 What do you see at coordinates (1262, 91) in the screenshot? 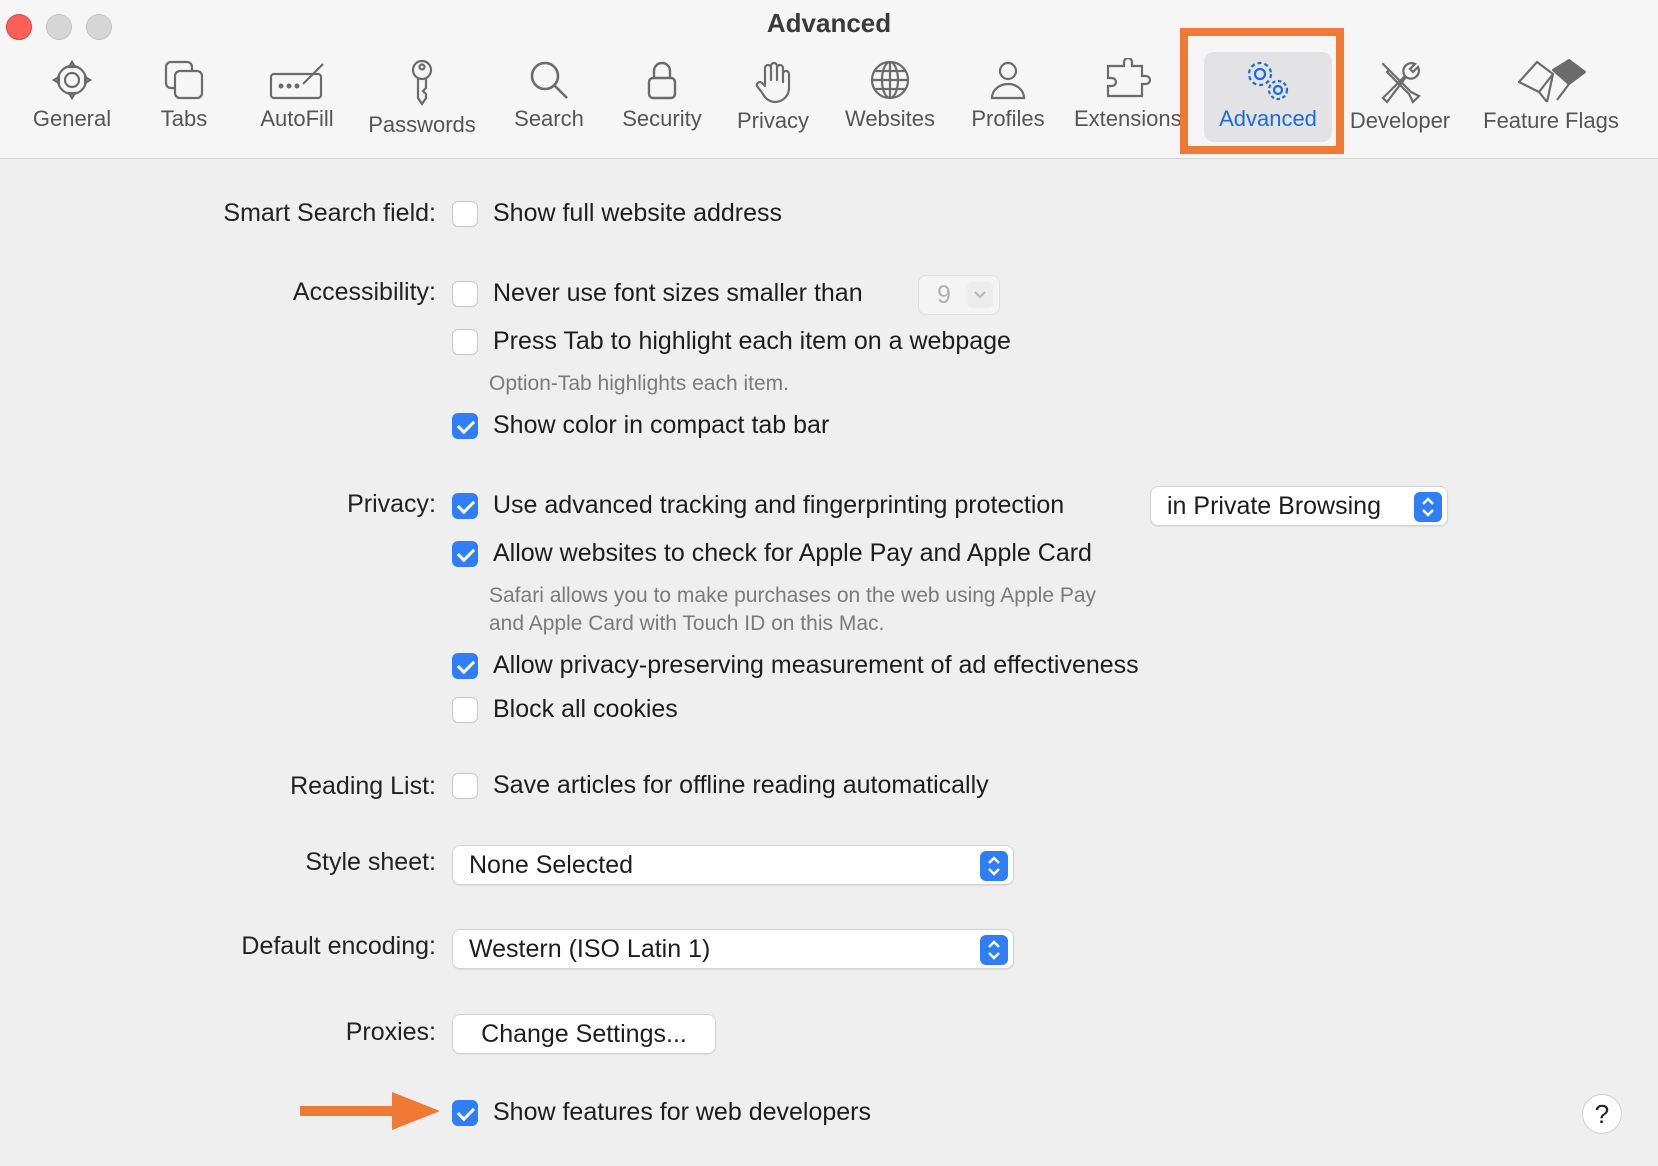
I see `advanced-tab-highlight` at bounding box center [1262, 91].